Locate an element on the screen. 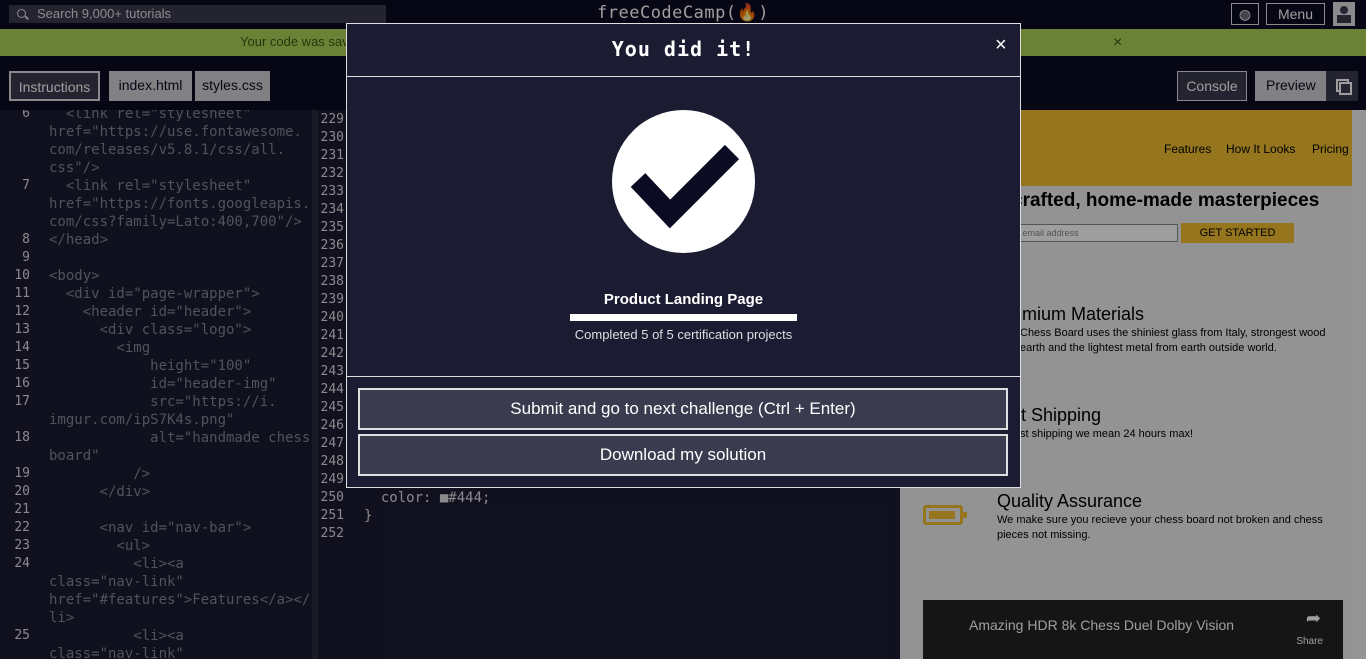 The width and height of the screenshot is (1366, 659). progress-bar is located at coordinates (683, 317).